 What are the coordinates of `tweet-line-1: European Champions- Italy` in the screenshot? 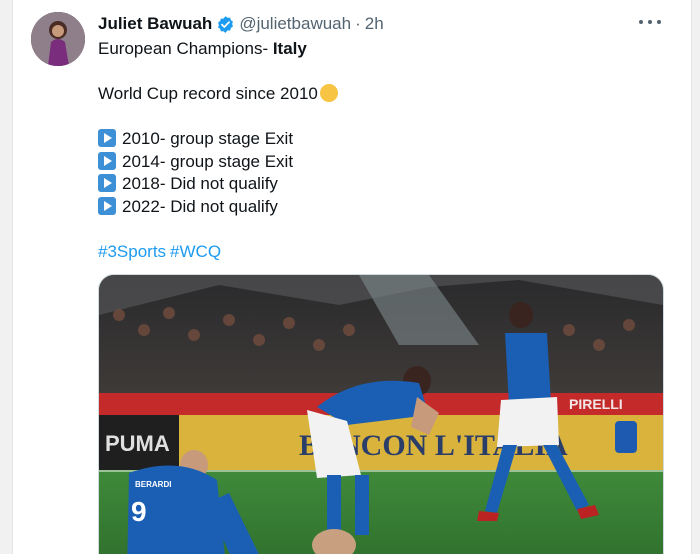 It's located at (383, 49).